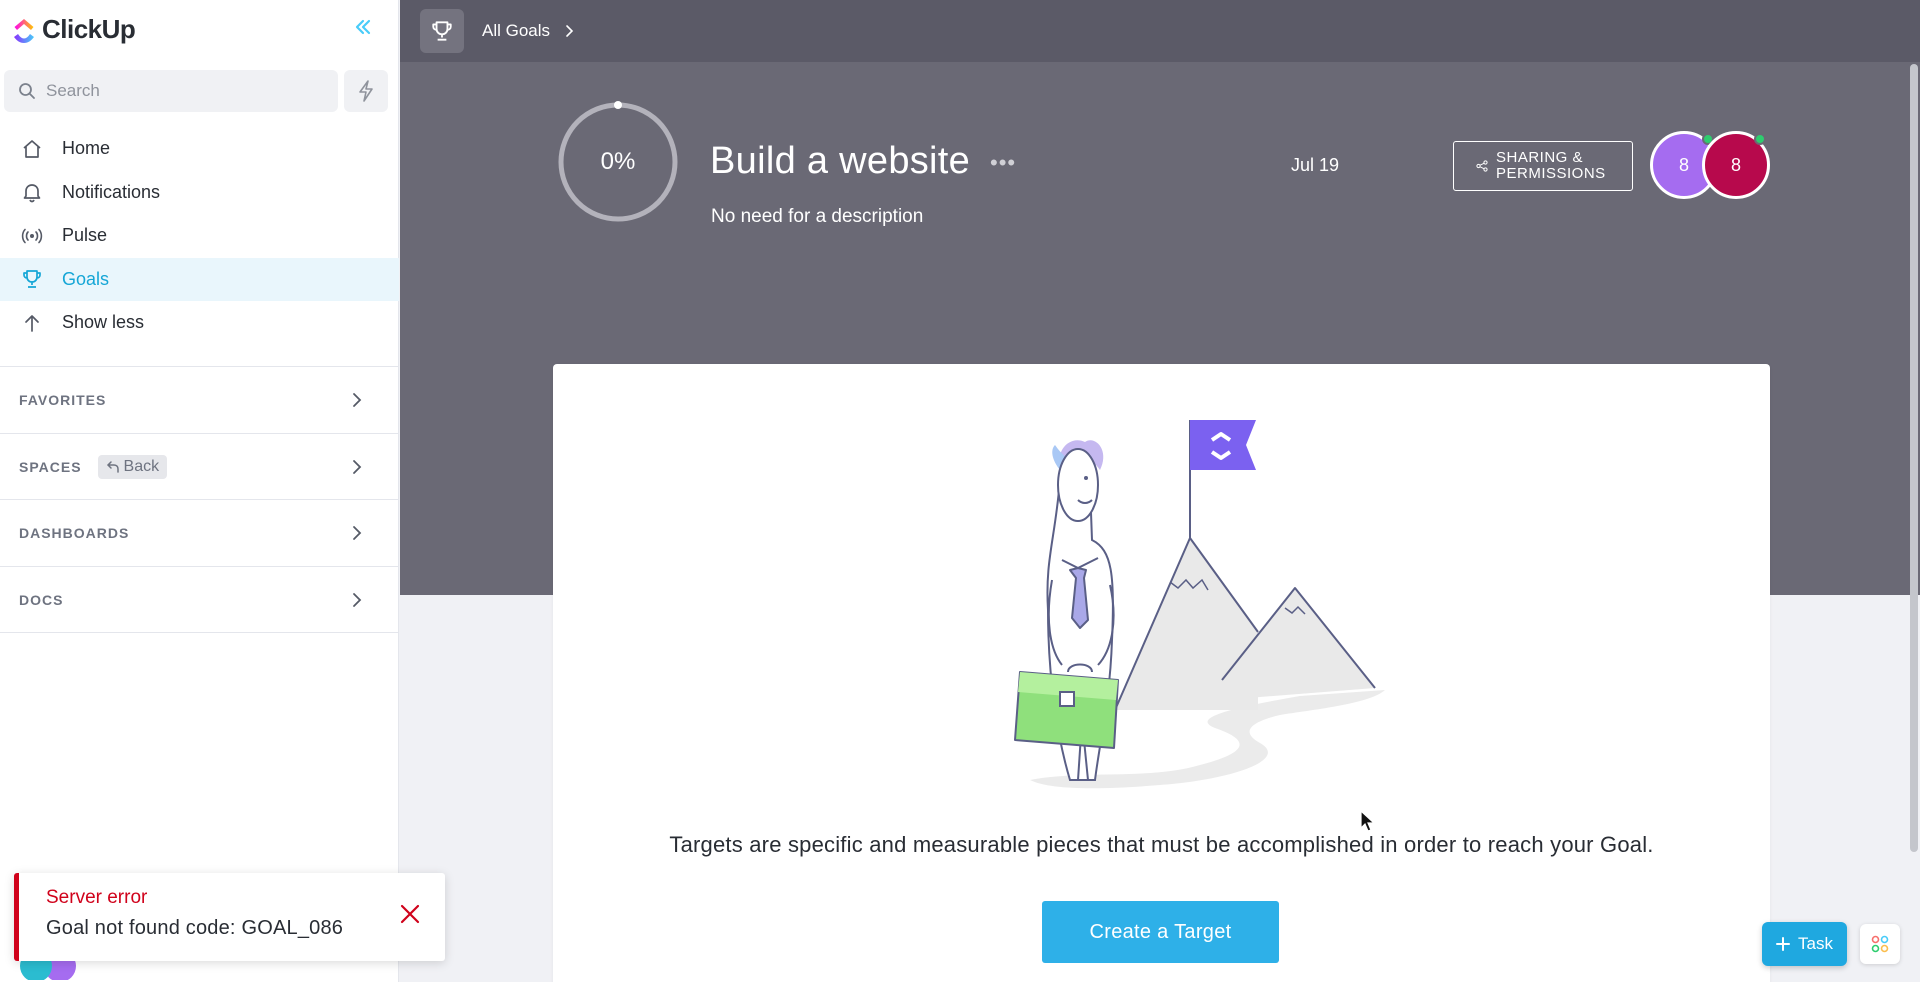 This screenshot has height=982, width=1920. I want to click on spaces-back-button: Back, so click(132, 467).